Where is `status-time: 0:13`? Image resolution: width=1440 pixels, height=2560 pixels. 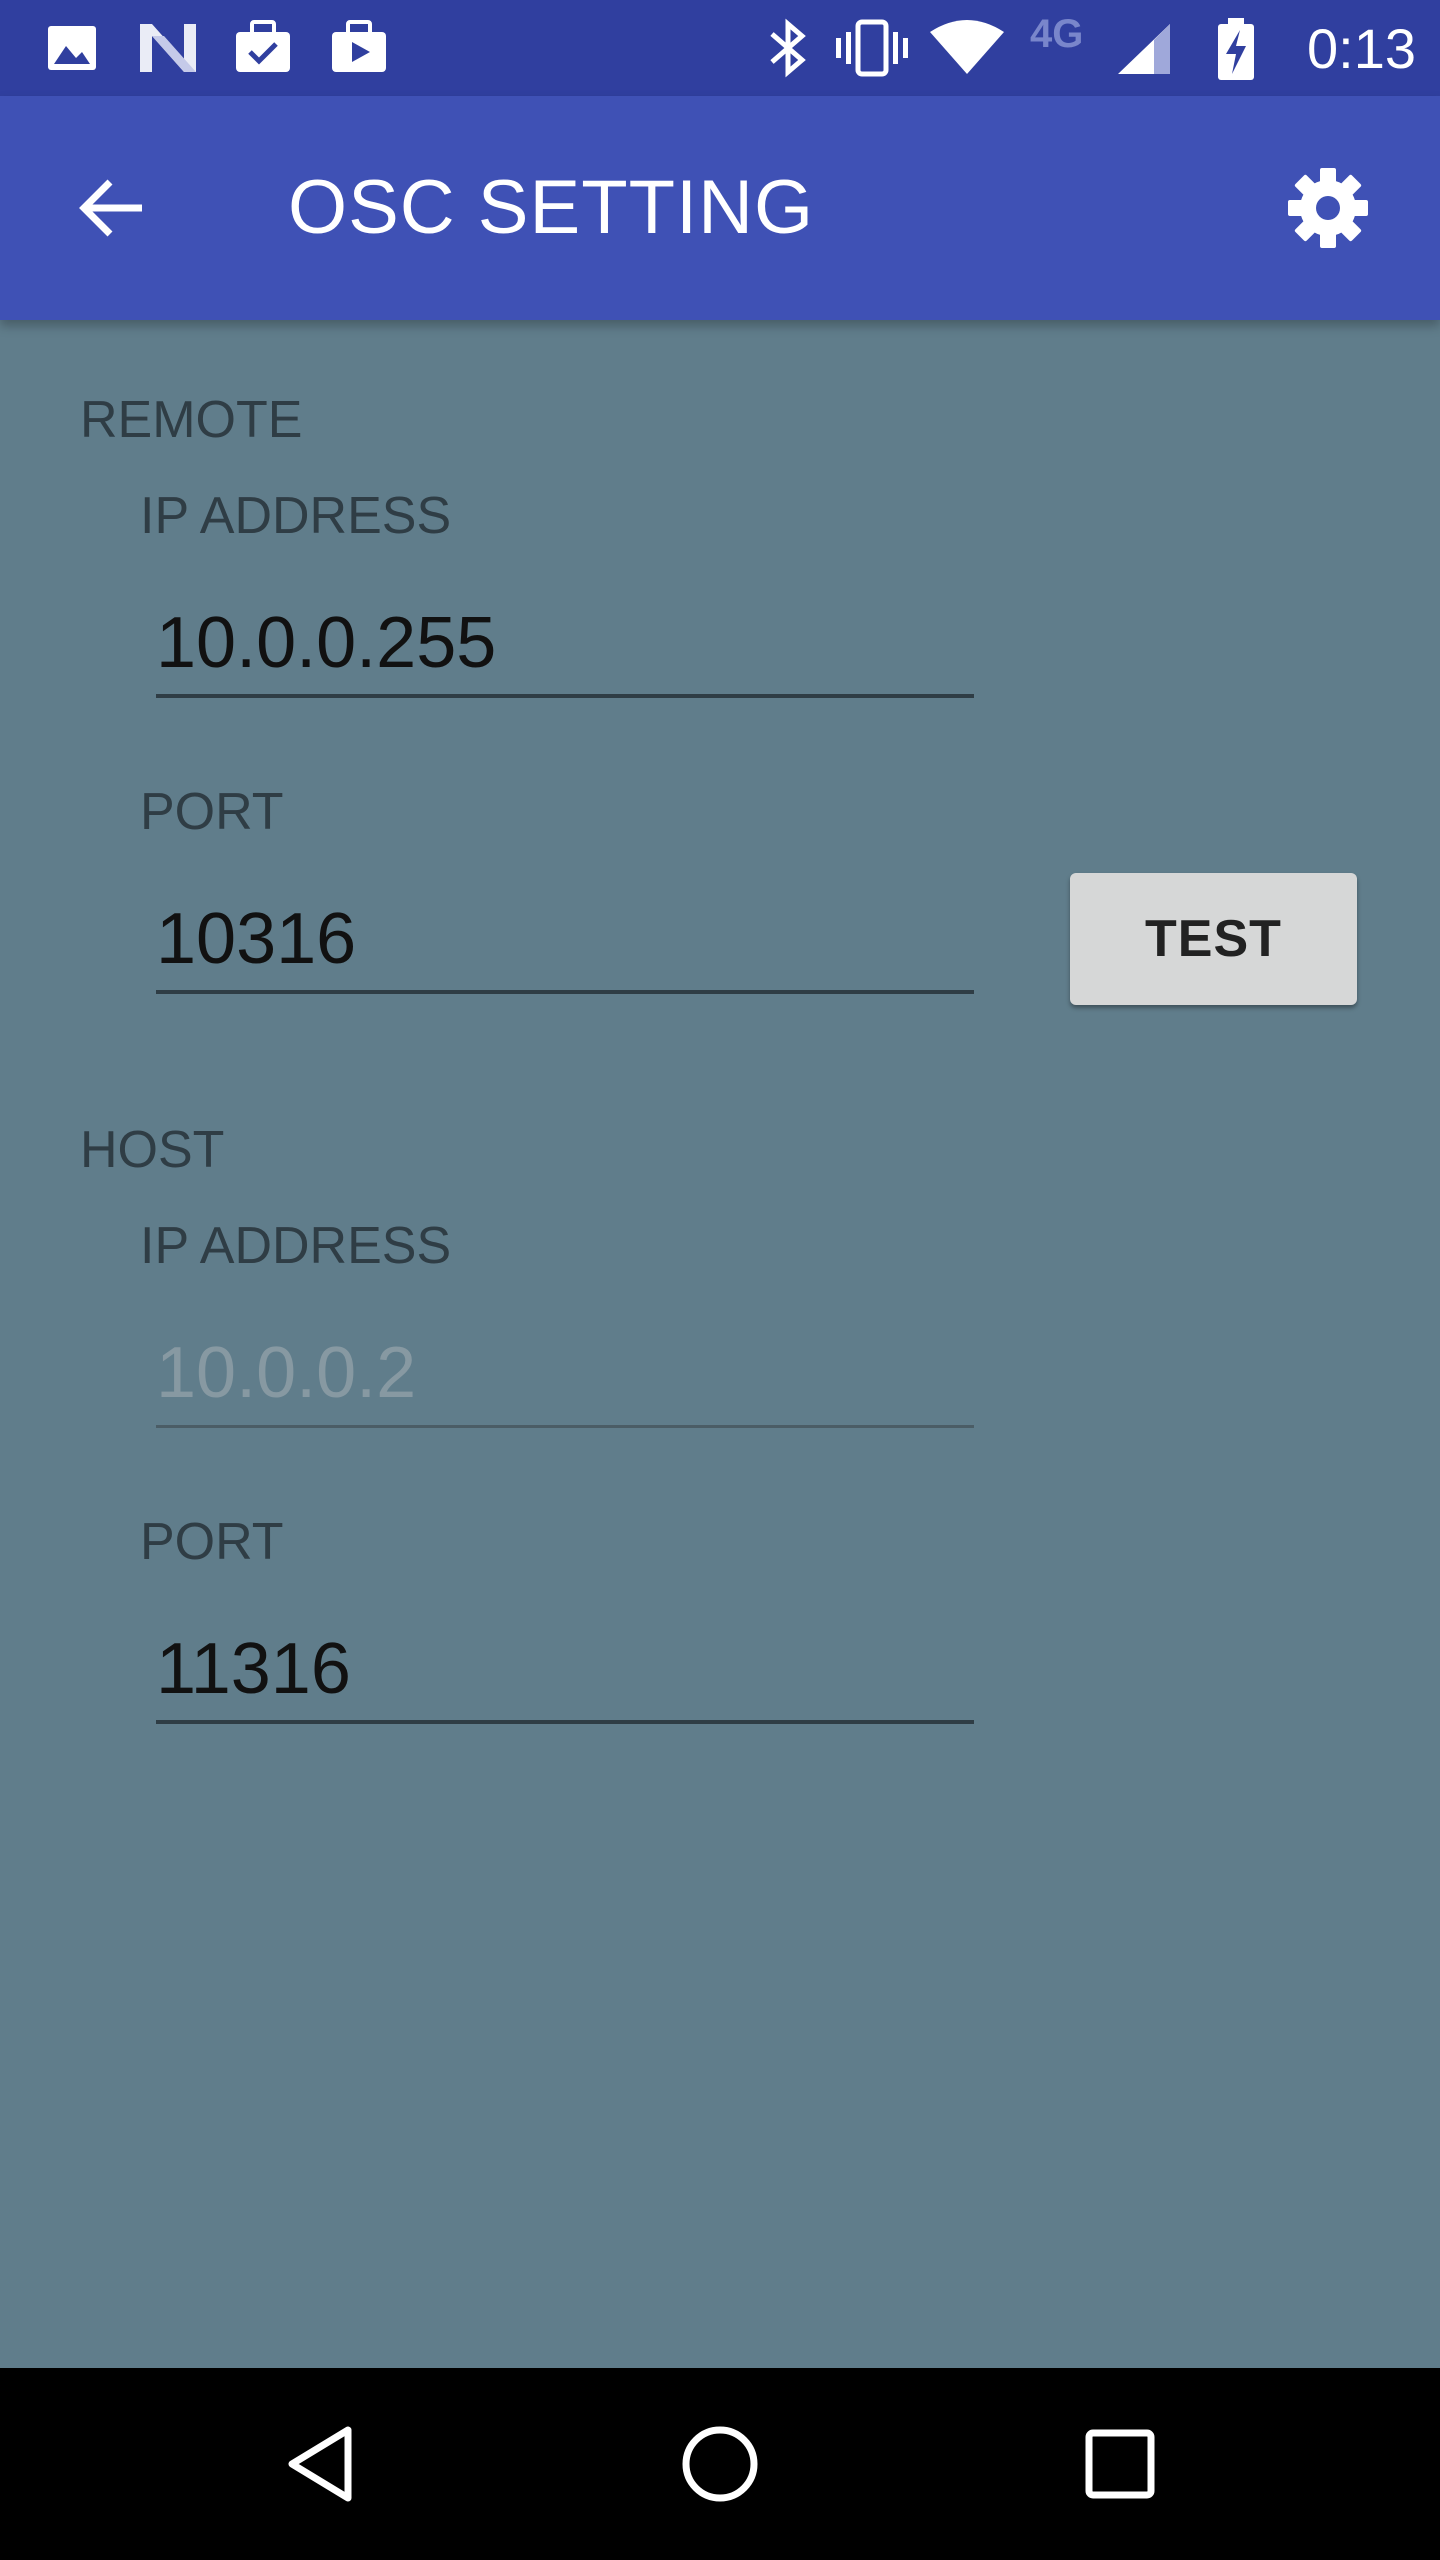
status-time: 0:13 is located at coordinates (1361, 48).